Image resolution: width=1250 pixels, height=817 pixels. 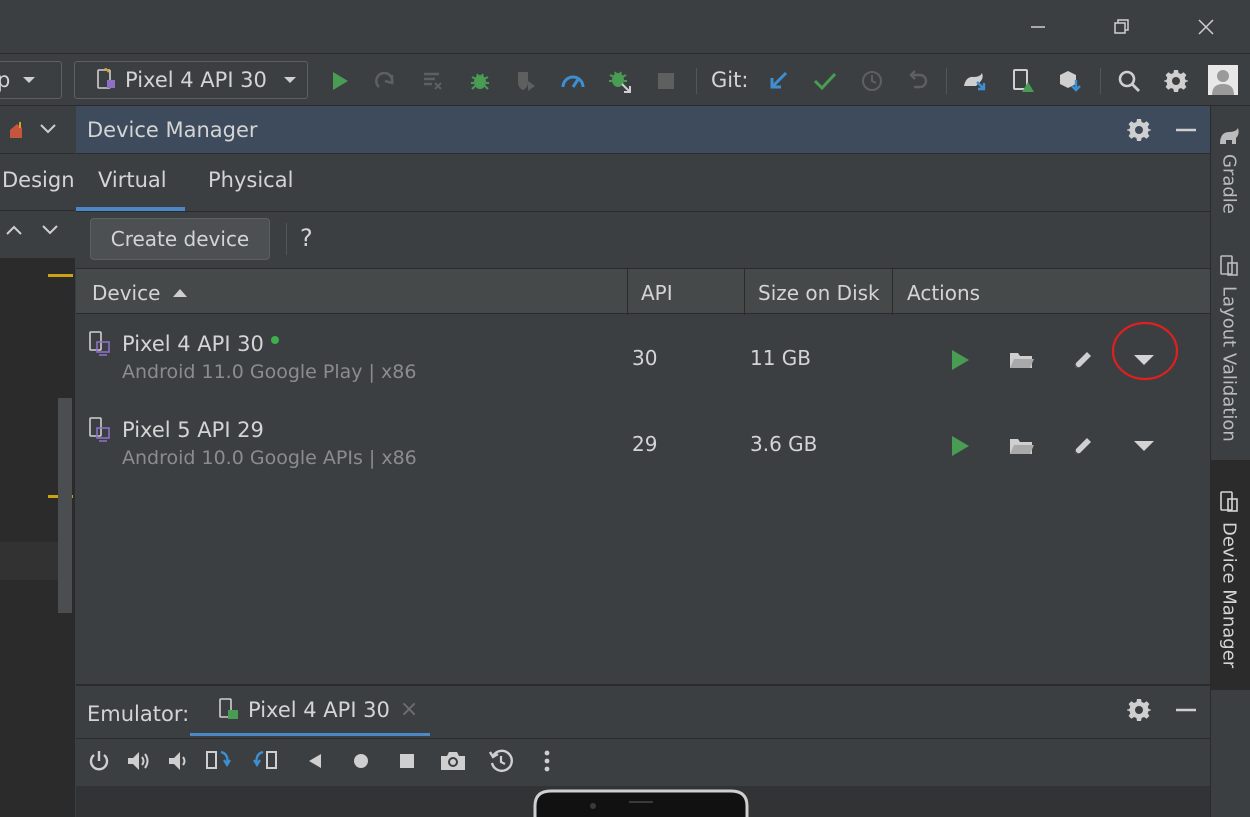 I want to click on run-config-combo: p, so click(x=31, y=80).